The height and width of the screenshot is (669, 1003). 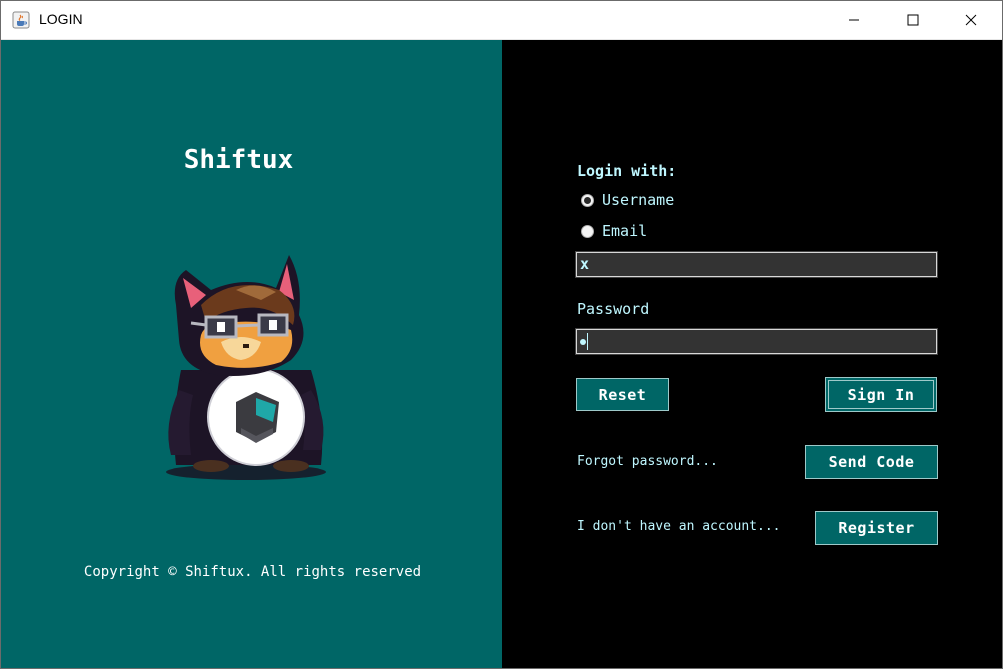 I want to click on password-label: Password, so click(x=613, y=309).